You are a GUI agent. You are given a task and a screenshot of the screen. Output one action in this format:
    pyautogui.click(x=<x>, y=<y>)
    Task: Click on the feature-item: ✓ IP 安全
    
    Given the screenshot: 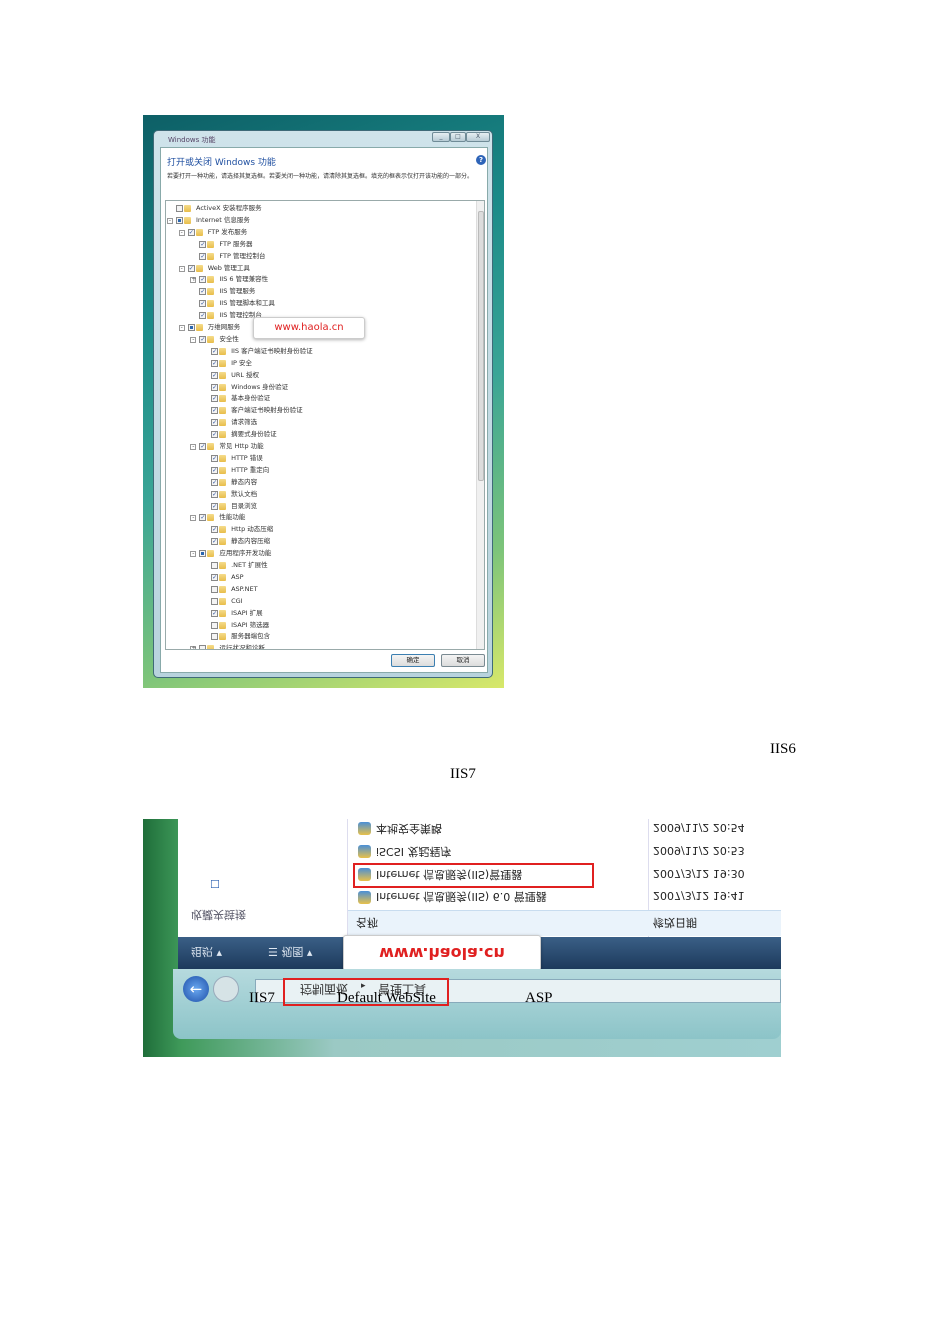 What is the action you would take?
    pyautogui.click(x=316, y=363)
    